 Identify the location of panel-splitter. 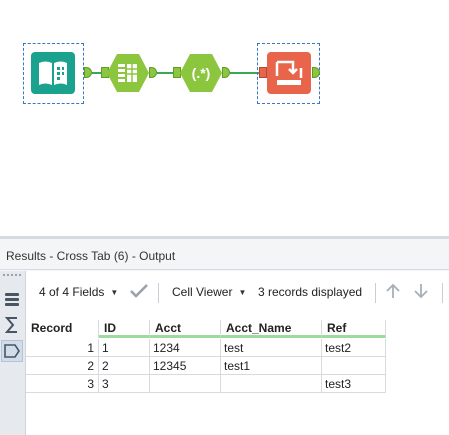
(224, 237).